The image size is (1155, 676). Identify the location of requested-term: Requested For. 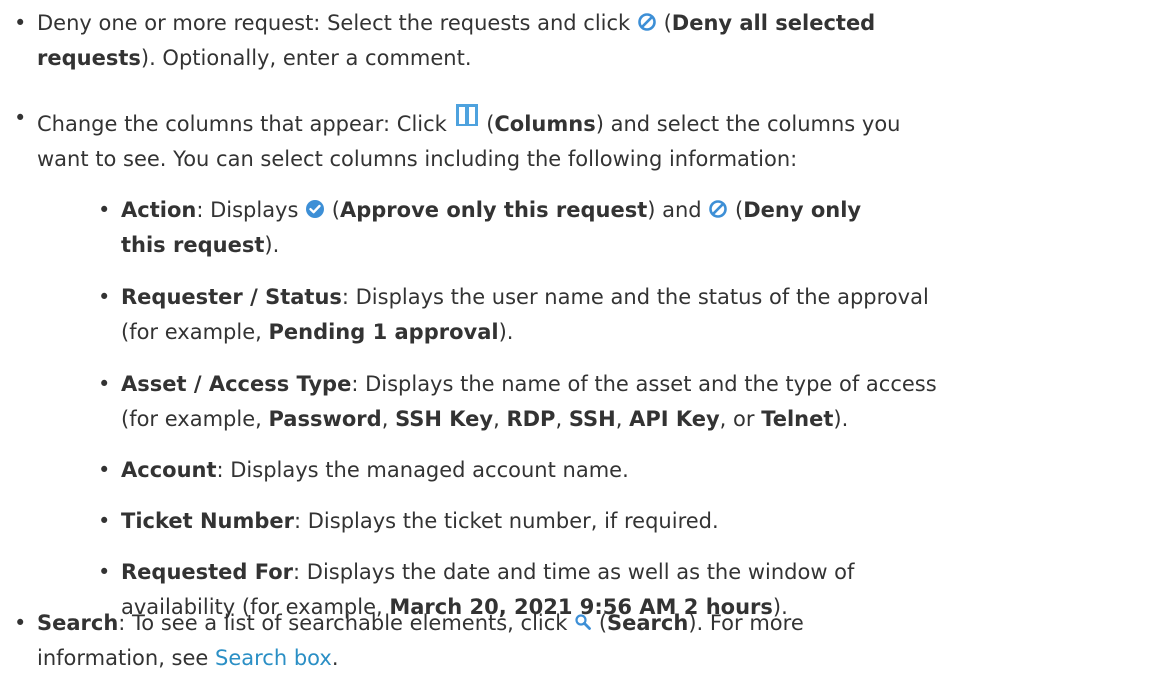
(207, 572).